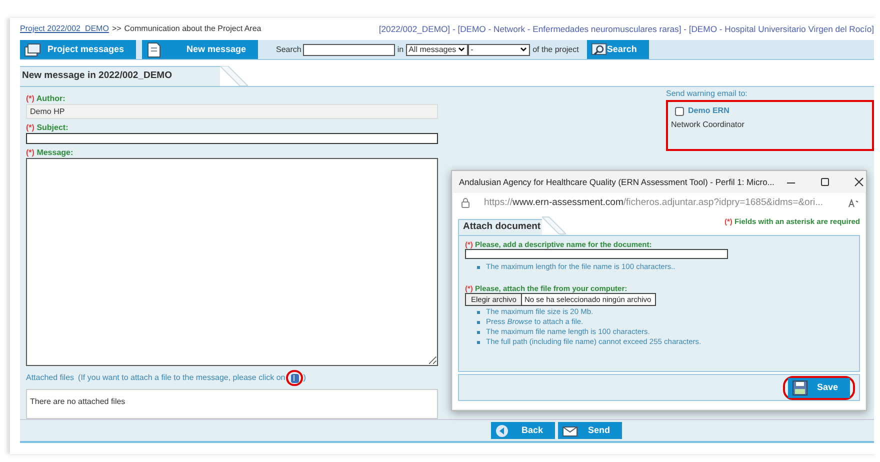 The height and width of the screenshot is (462, 880). Describe the element at coordinates (709, 111) in the screenshot. I see `recipient-name: Demo ERN` at that location.